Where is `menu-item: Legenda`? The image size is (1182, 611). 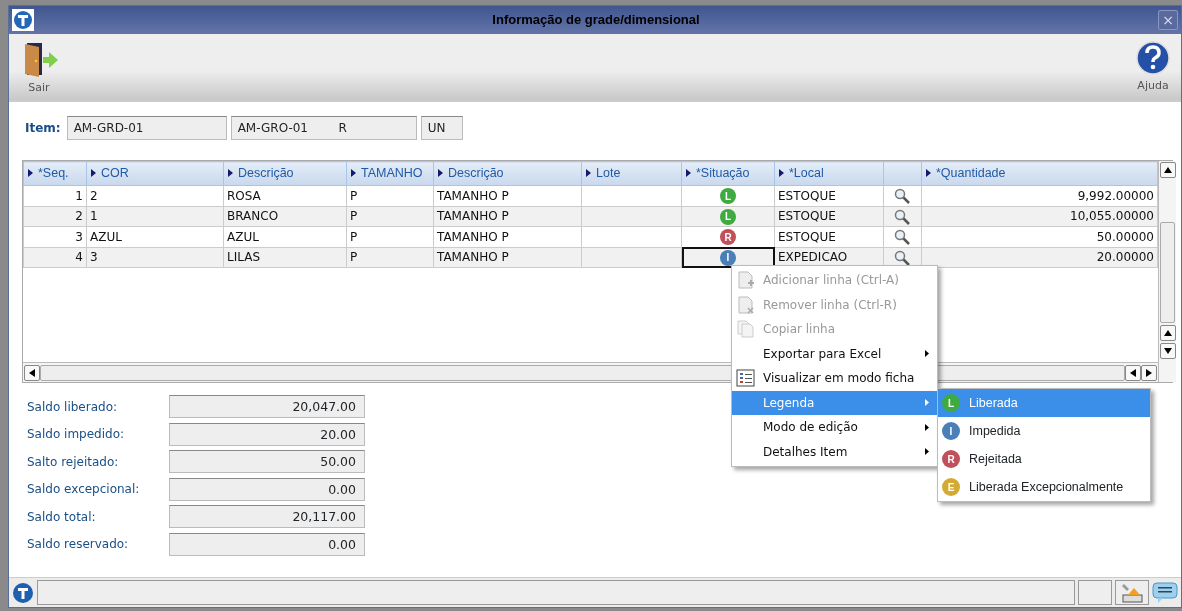 menu-item: Legenda is located at coordinates (834, 402).